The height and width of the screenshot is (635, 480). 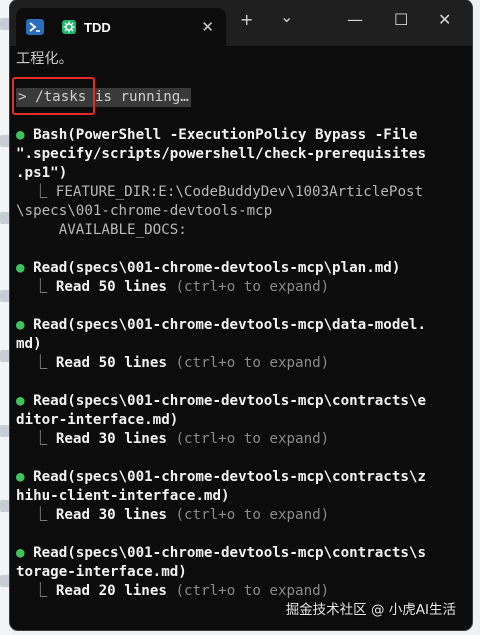 I want to click on read-tool-call-cont: hihu-client-interface.md), so click(x=123, y=496).